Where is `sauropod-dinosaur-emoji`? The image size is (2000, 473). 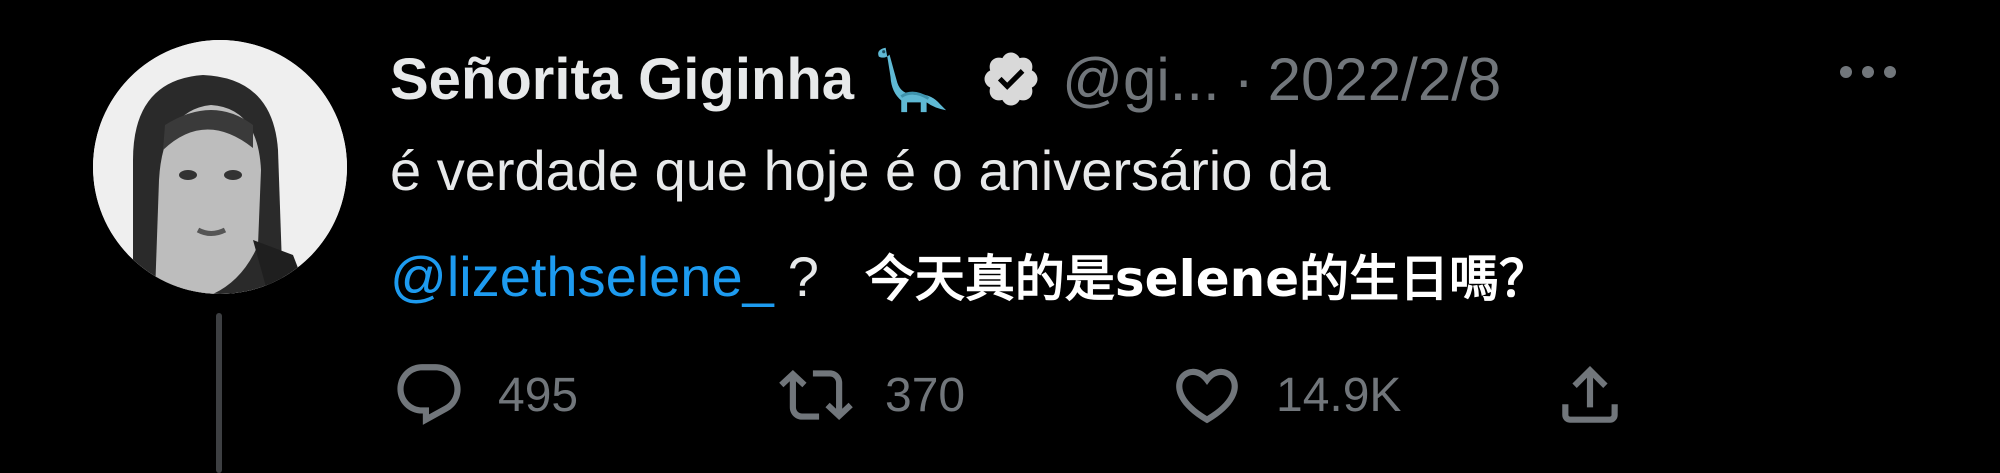 sauropod-dinosaur-emoji is located at coordinates (912, 80).